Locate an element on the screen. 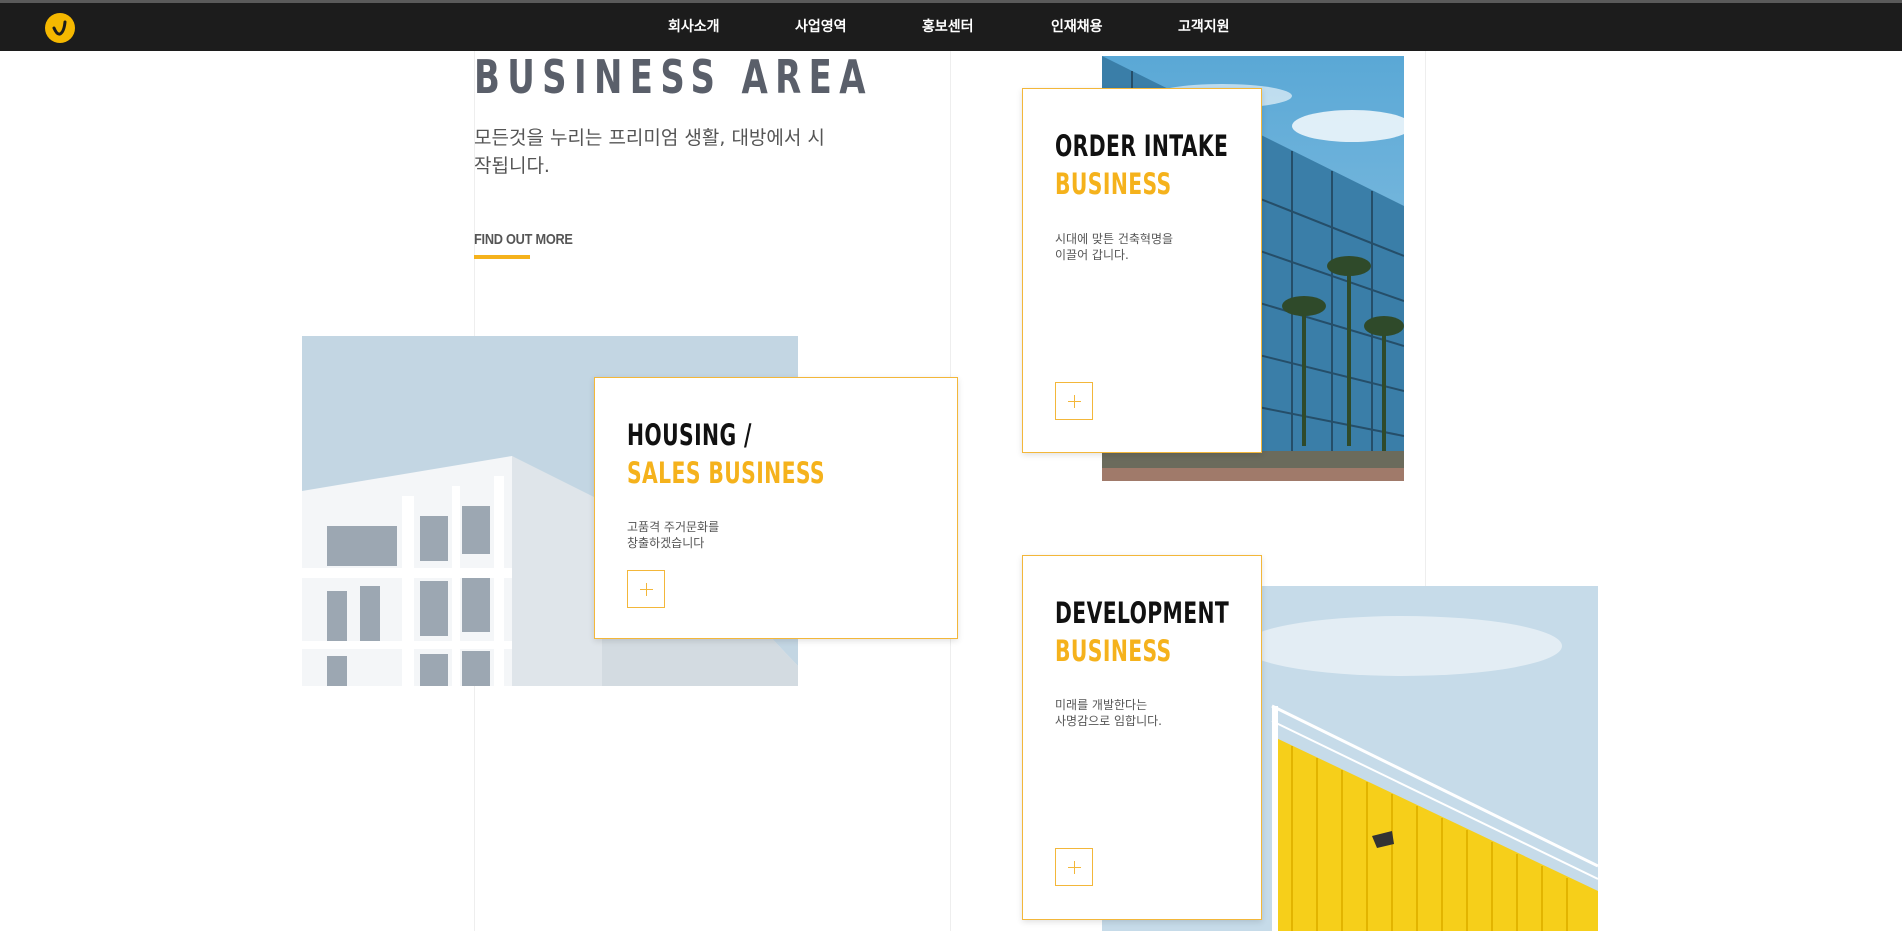  card-title-main: DEVELOPMENT is located at coordinates (1142, 613).